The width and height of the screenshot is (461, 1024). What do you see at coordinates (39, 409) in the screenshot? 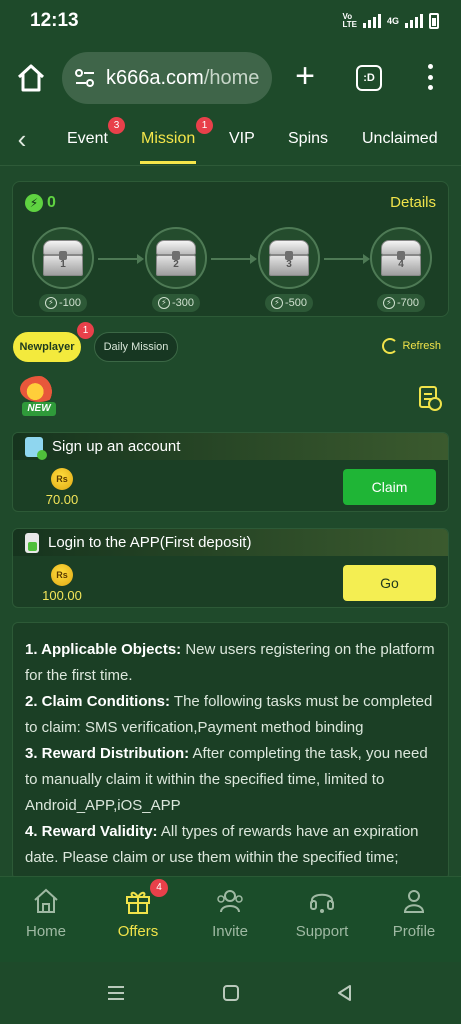
I see `new-tag: NEW` at bounding box center [39, 409].